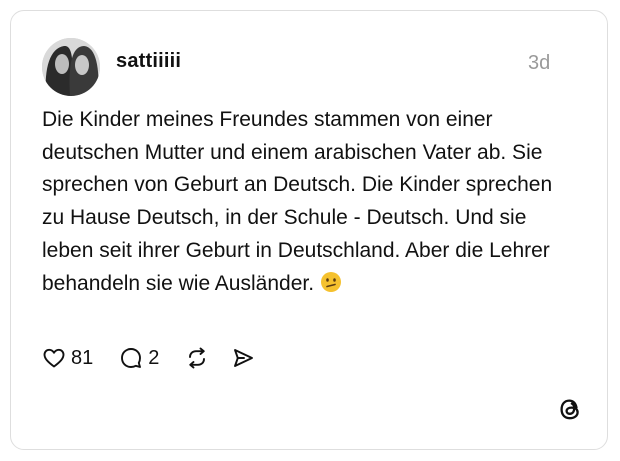 The image size is (620, 461). Describe the element at coordinates (67, 358) in the screenshot. I see `like-button: 81` at that location.